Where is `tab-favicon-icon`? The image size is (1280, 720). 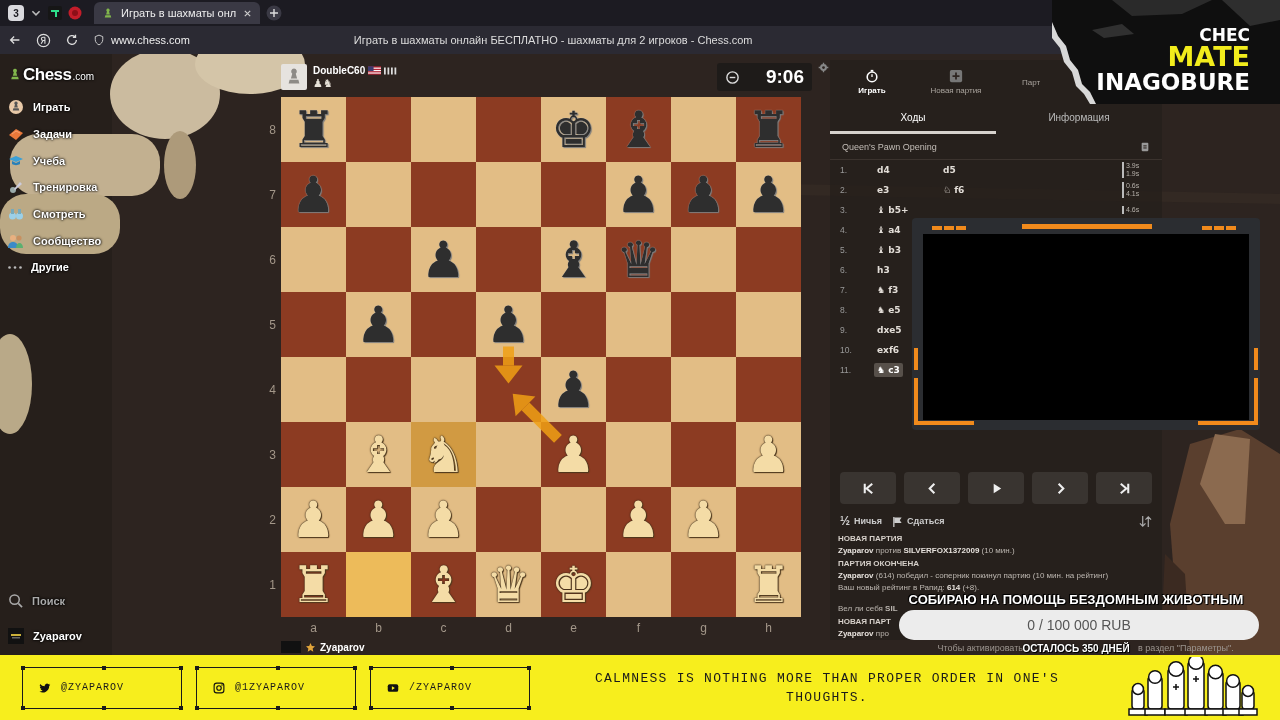
tab-favicon-icon is located at coordinates (55, 13).